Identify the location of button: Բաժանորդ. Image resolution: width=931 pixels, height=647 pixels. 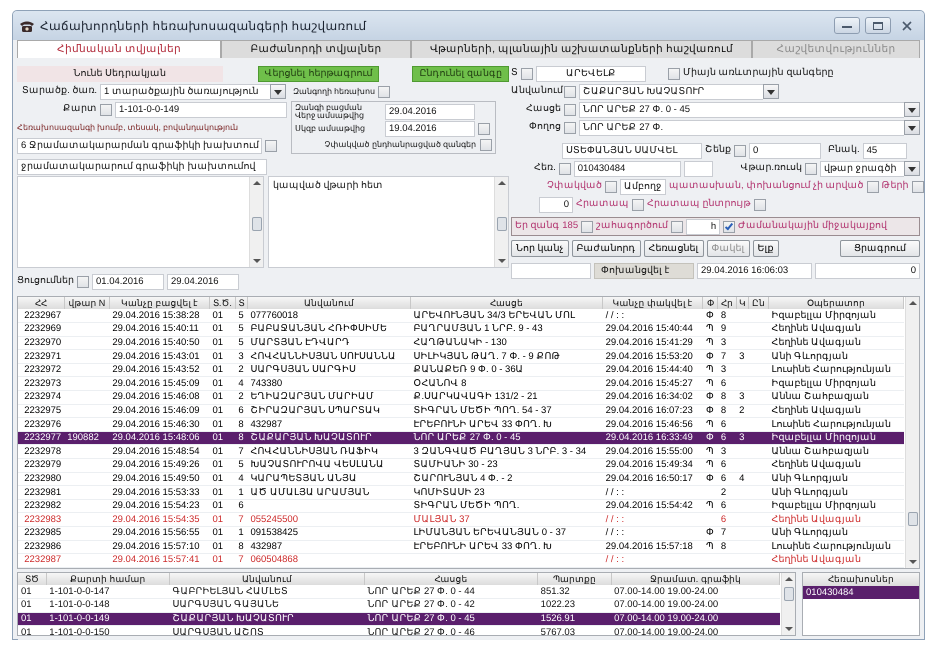
(606, 248).